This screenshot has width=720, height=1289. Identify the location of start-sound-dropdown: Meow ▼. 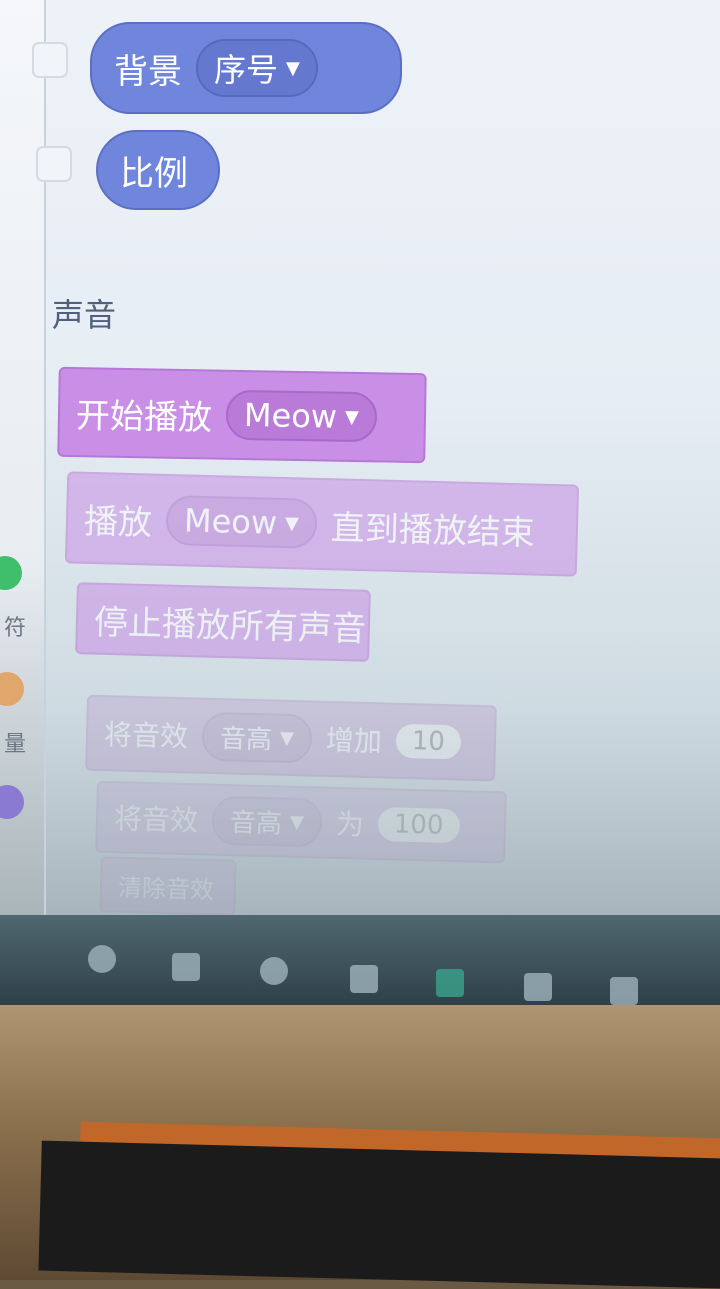
(301, 416).